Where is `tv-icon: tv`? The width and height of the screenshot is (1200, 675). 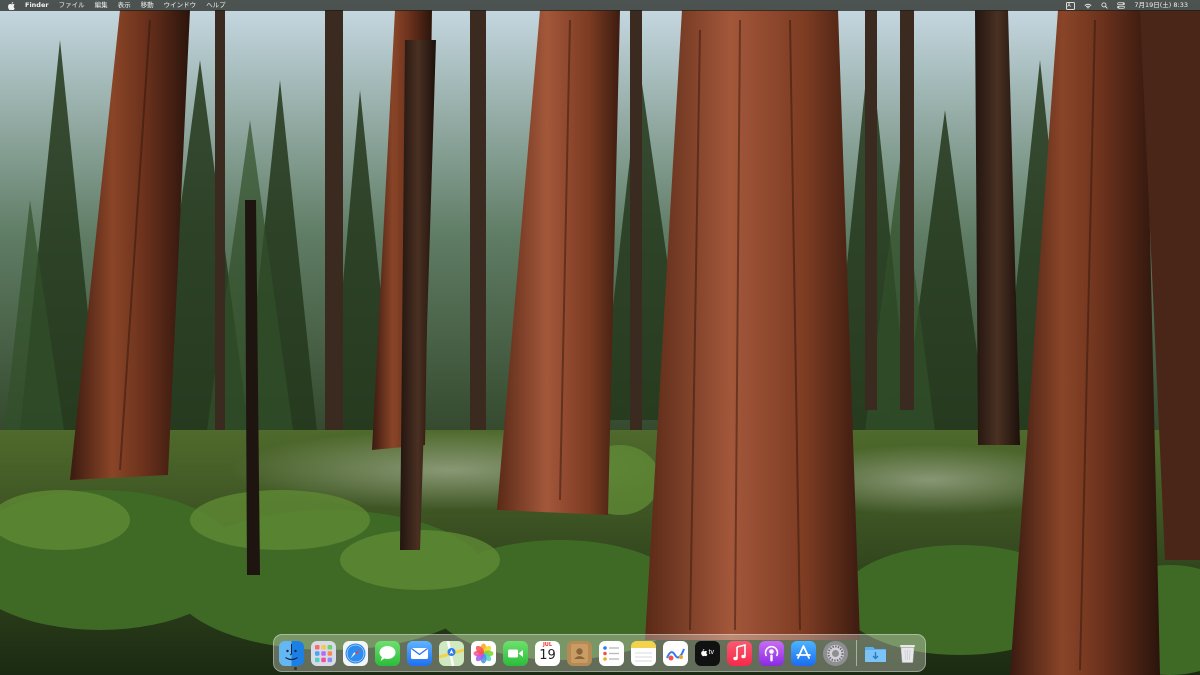 tv-icon: tv is located at coordinates (707, 653).